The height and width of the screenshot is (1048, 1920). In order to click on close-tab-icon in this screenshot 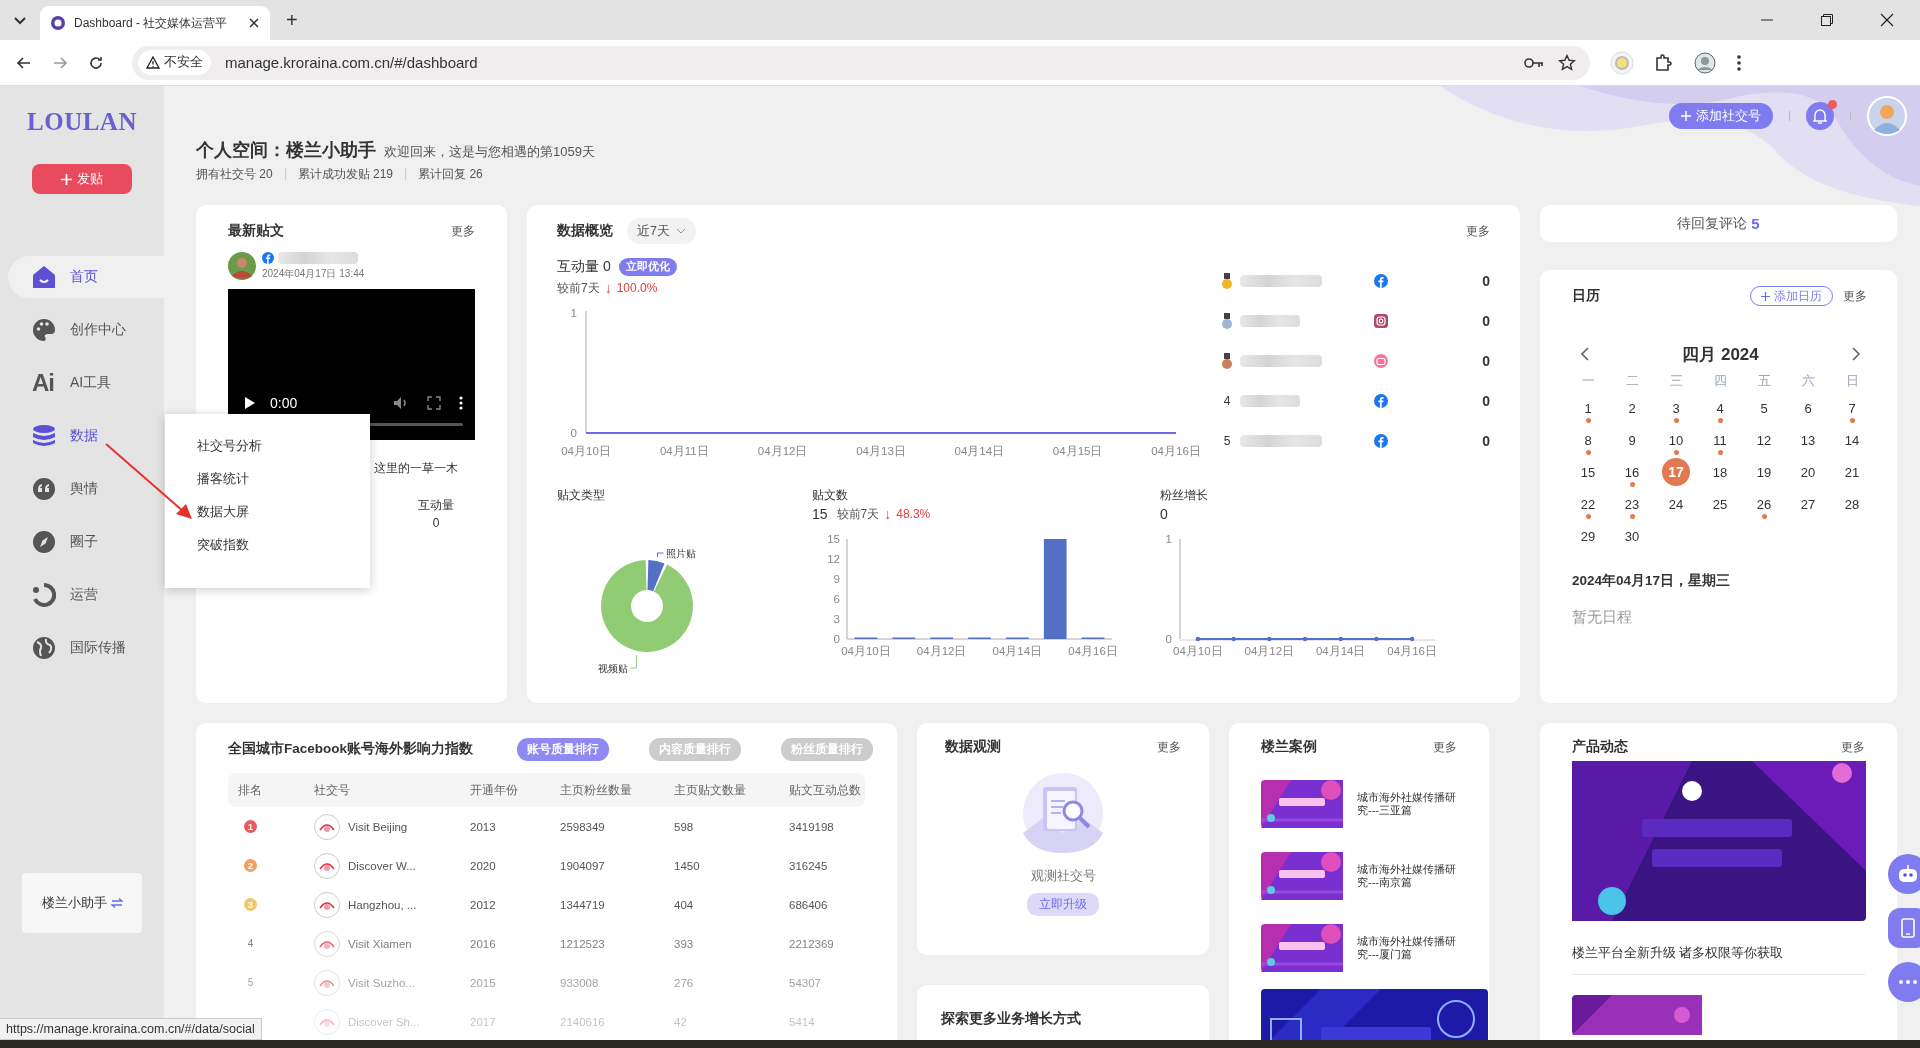, I will do `click(254, 23)`.